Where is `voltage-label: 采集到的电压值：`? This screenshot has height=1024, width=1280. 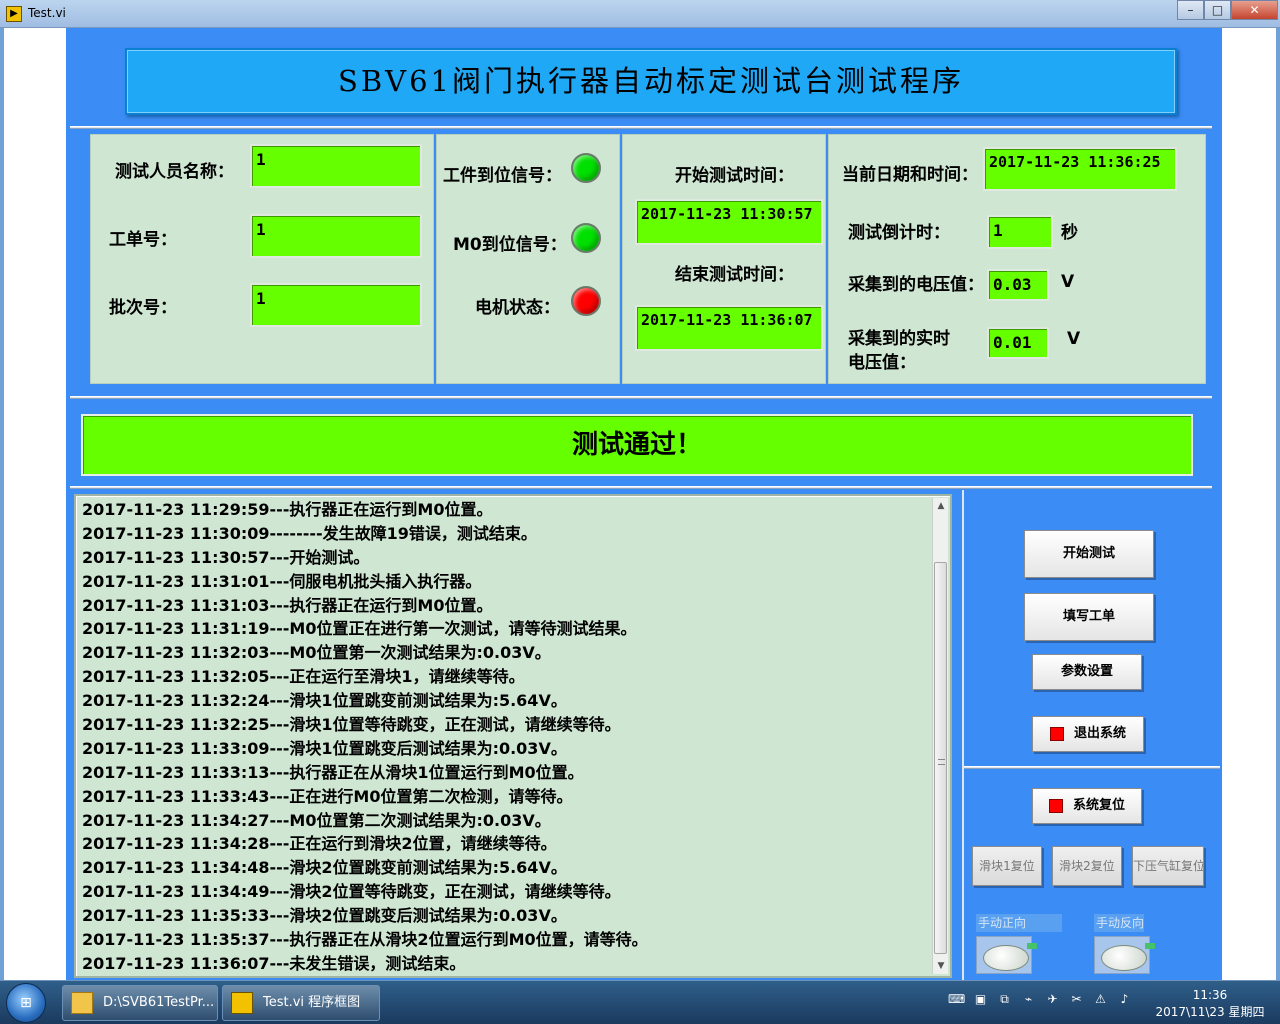 voltage-label: 采集到的电压值： is located at coordinates (916, 285).